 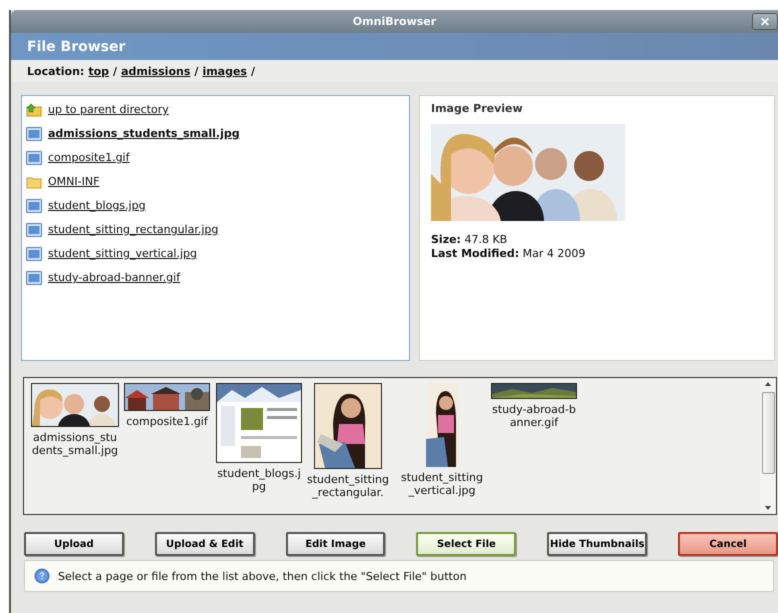 What do you see at coordinates (486, 239) in the screenshot?
I see `size-value: 47.8 KB` at bounding box center [486, 239].